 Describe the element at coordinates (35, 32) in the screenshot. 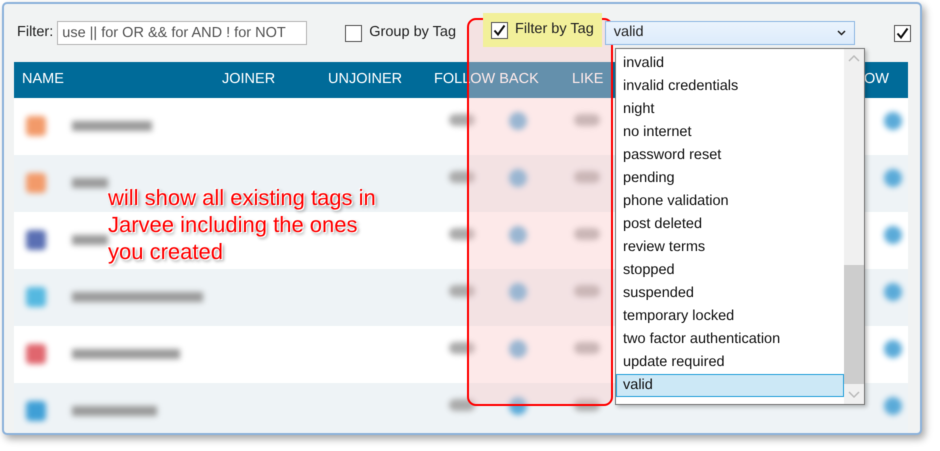

I see `filter-label: Filter:` at that location.